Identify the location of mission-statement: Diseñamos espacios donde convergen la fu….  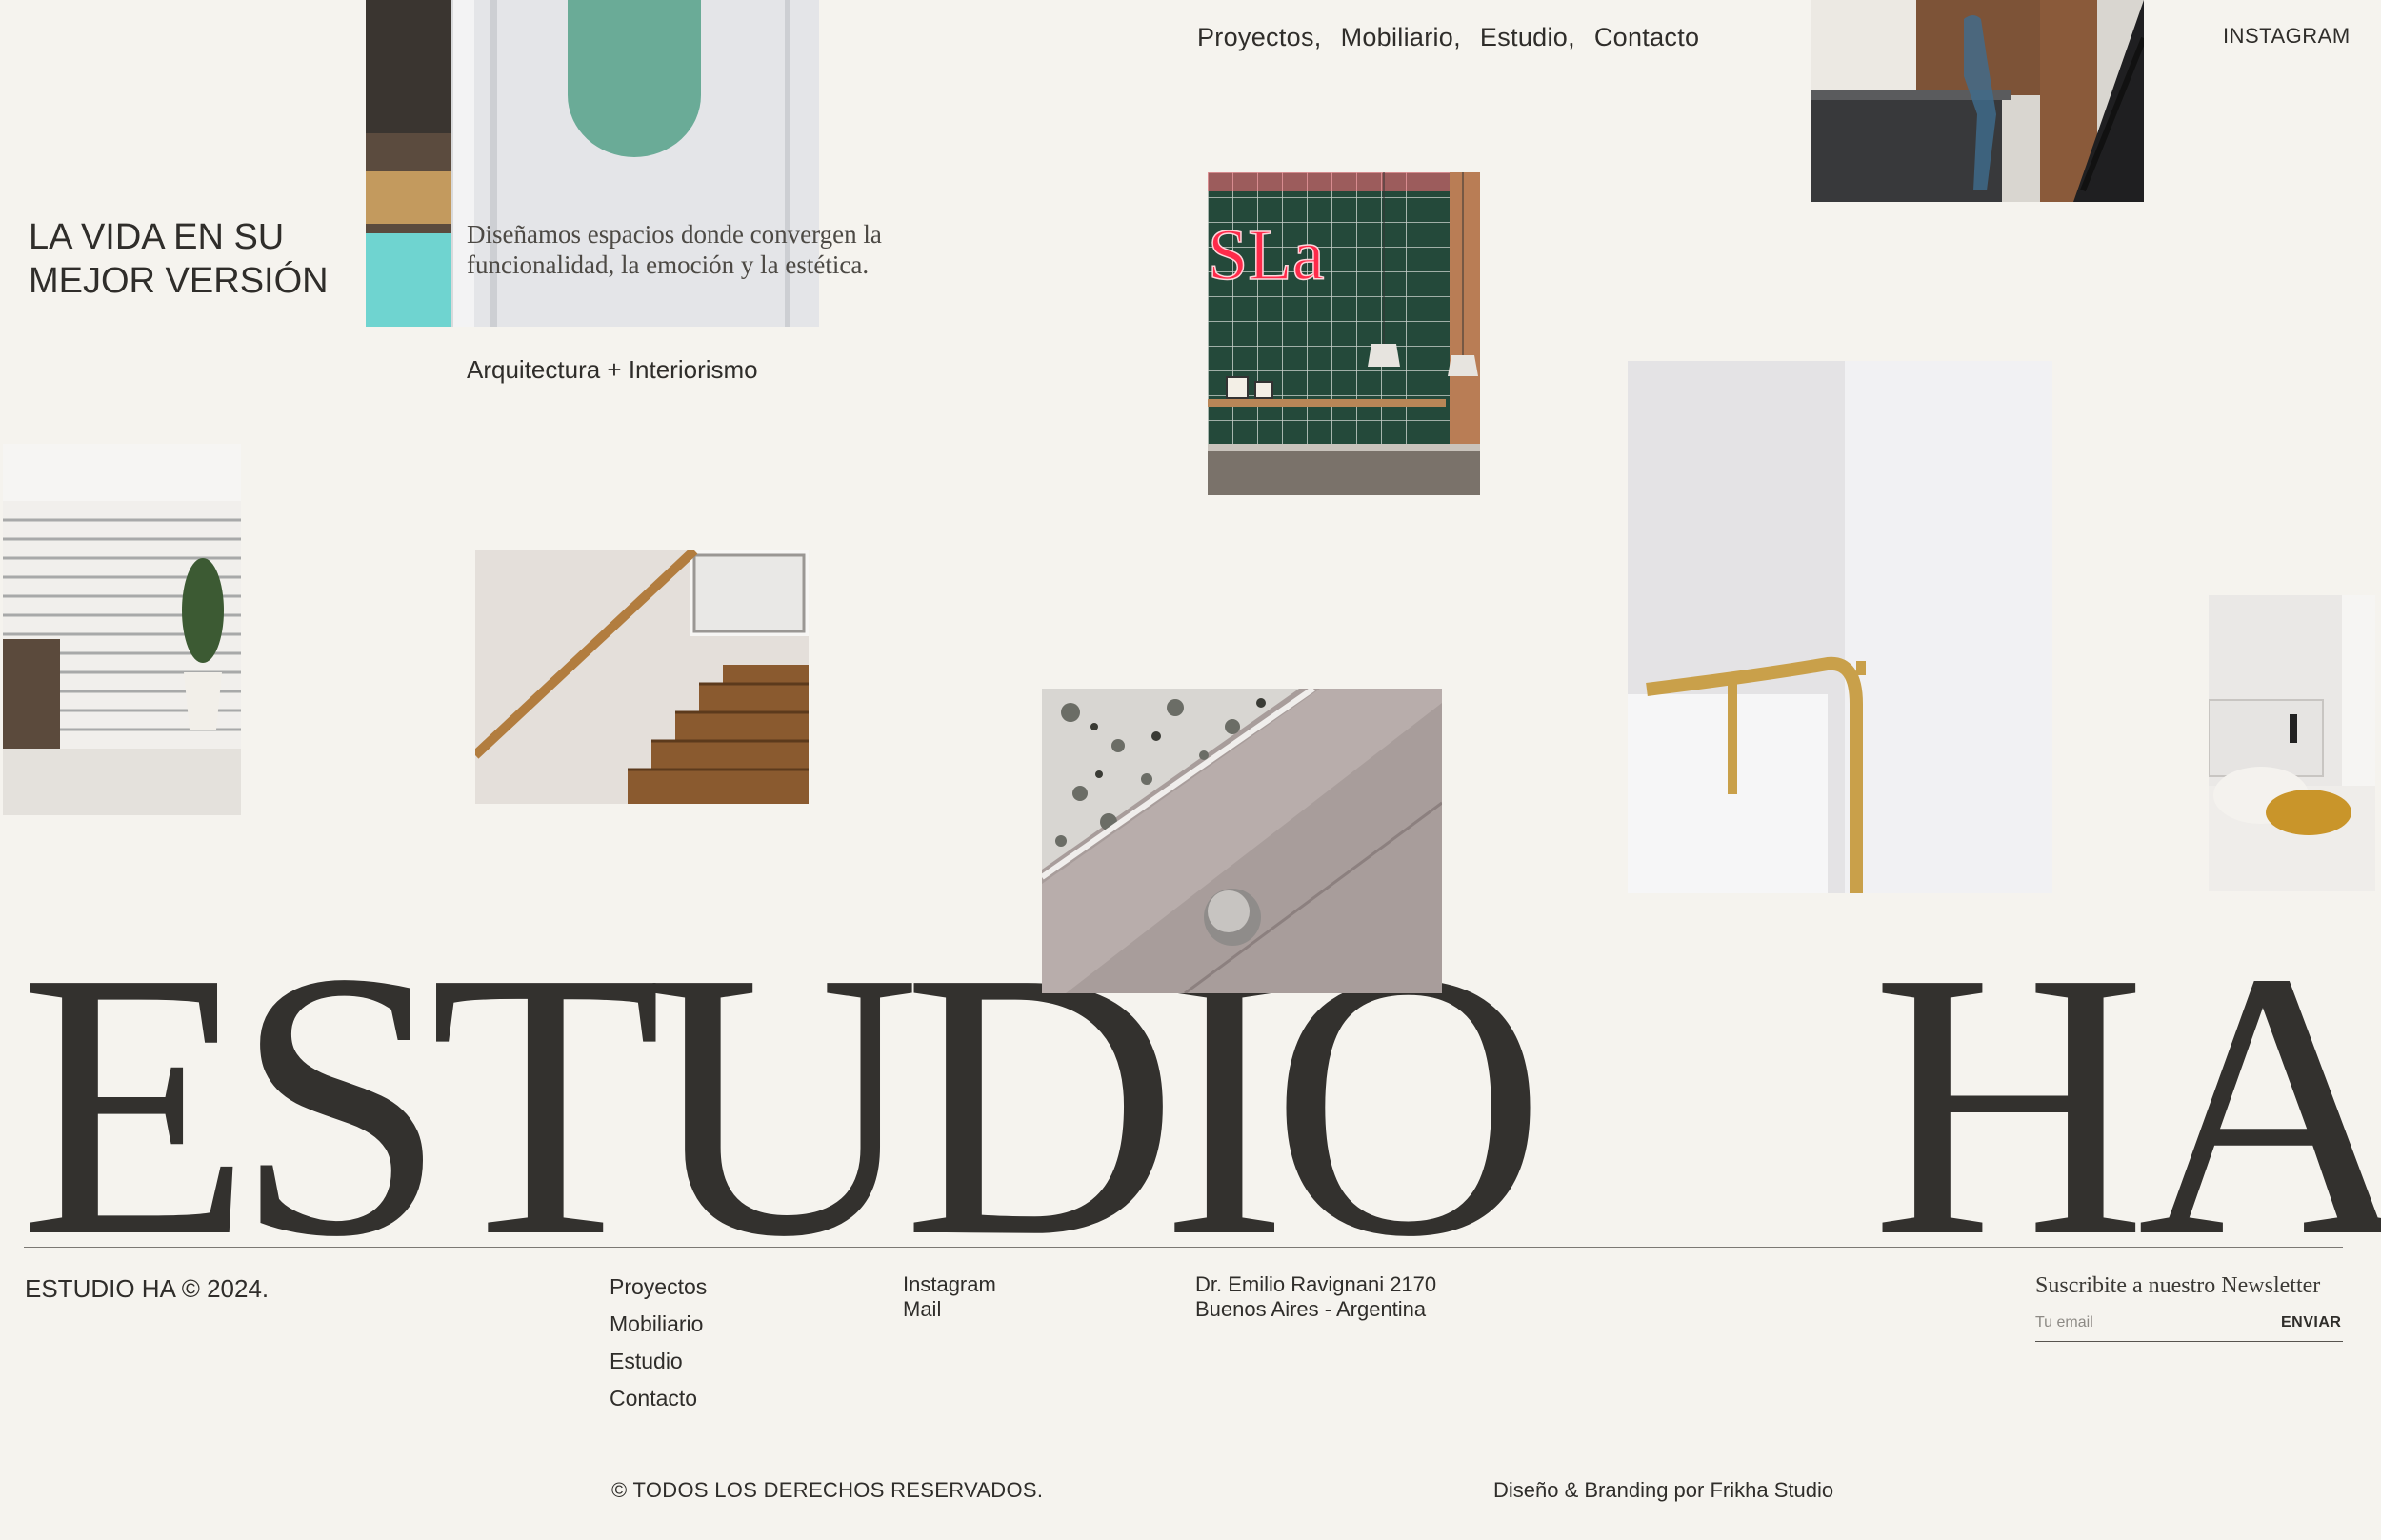
(674, 249).